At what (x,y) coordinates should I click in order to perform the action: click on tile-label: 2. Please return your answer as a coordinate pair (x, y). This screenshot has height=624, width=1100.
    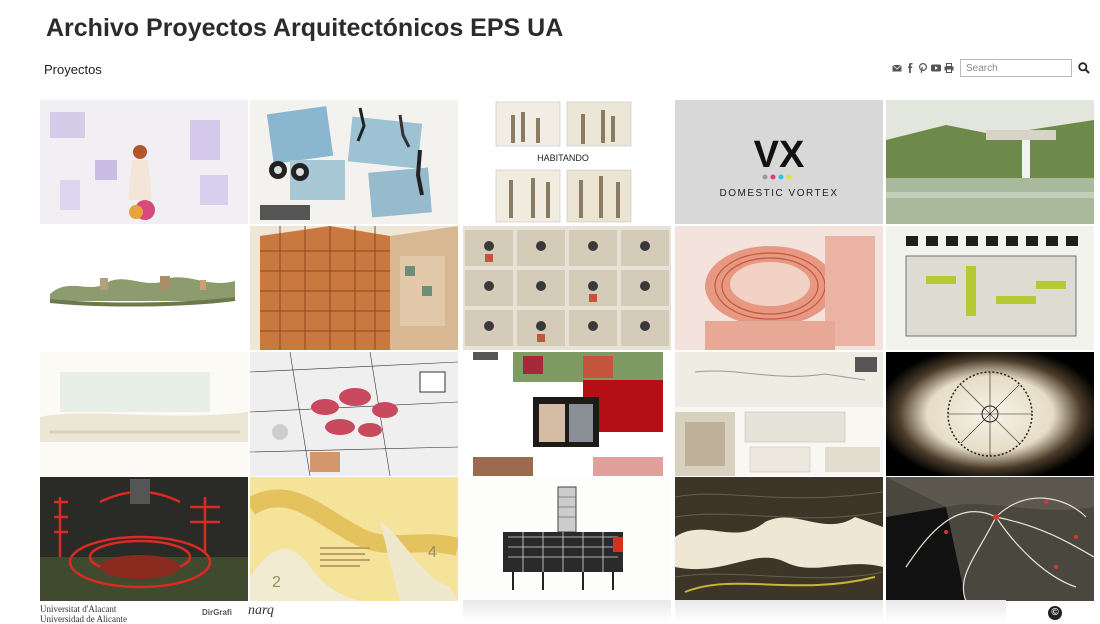
    Looking at the image, I should click on (276, 582).